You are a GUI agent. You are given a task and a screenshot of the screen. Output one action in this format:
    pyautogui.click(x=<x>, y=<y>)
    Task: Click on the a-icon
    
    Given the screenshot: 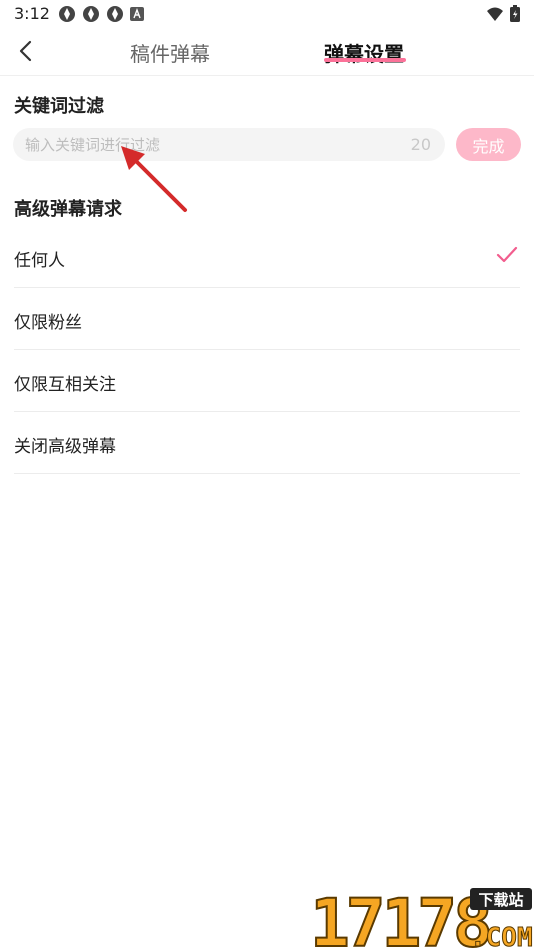 What is the action you would take?
    pyautogui.click(x=137, y=14)
    